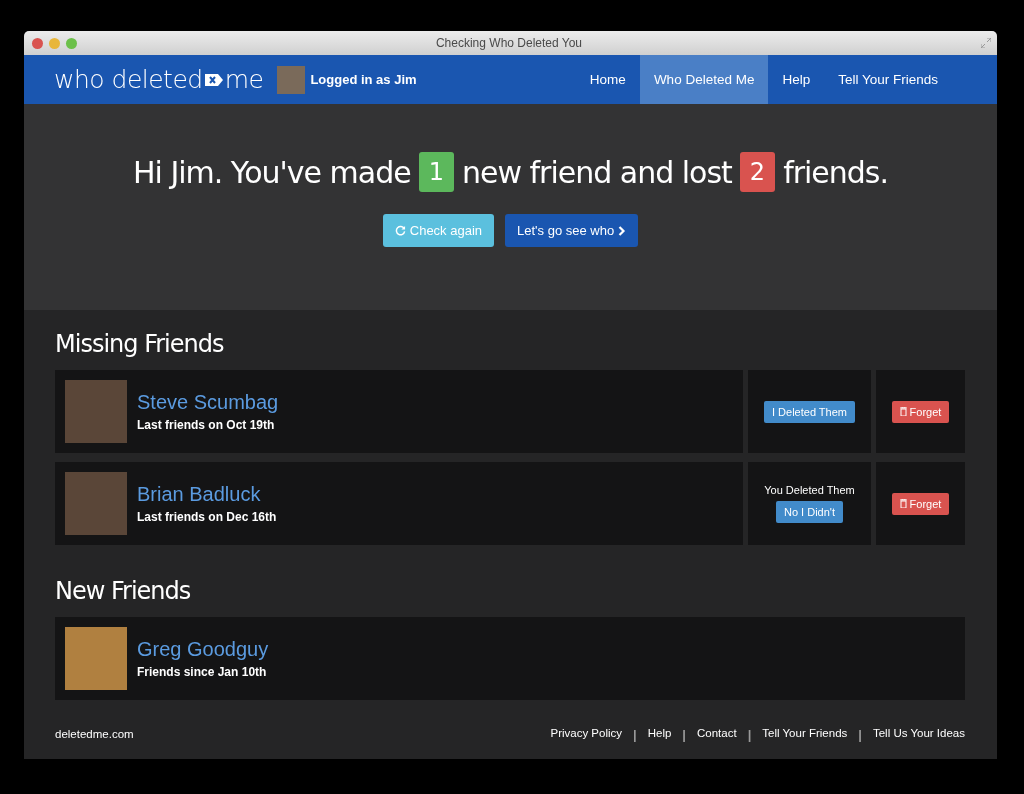 The image size is (1024, 794). Describe the element at coordinates (717, 734) in the screenshot. I see `footer-link: Contact` at that location.